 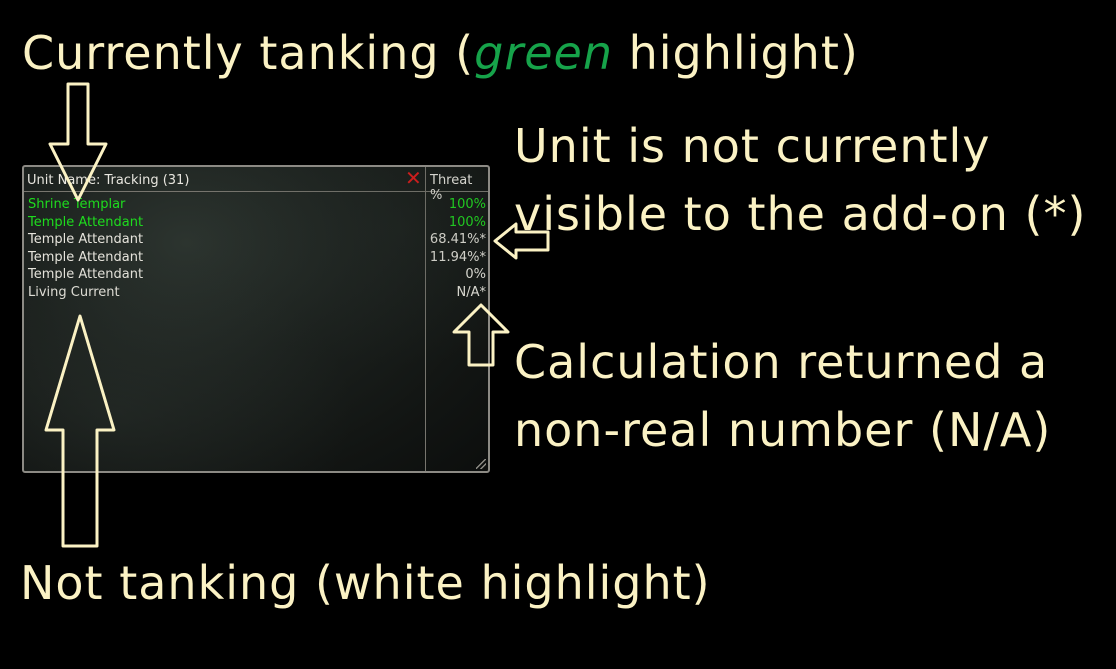 What do you see at coordinates (543, 53) in the screenshot?
I see `annotation-green-word: green` at bounding box center [543, 53].